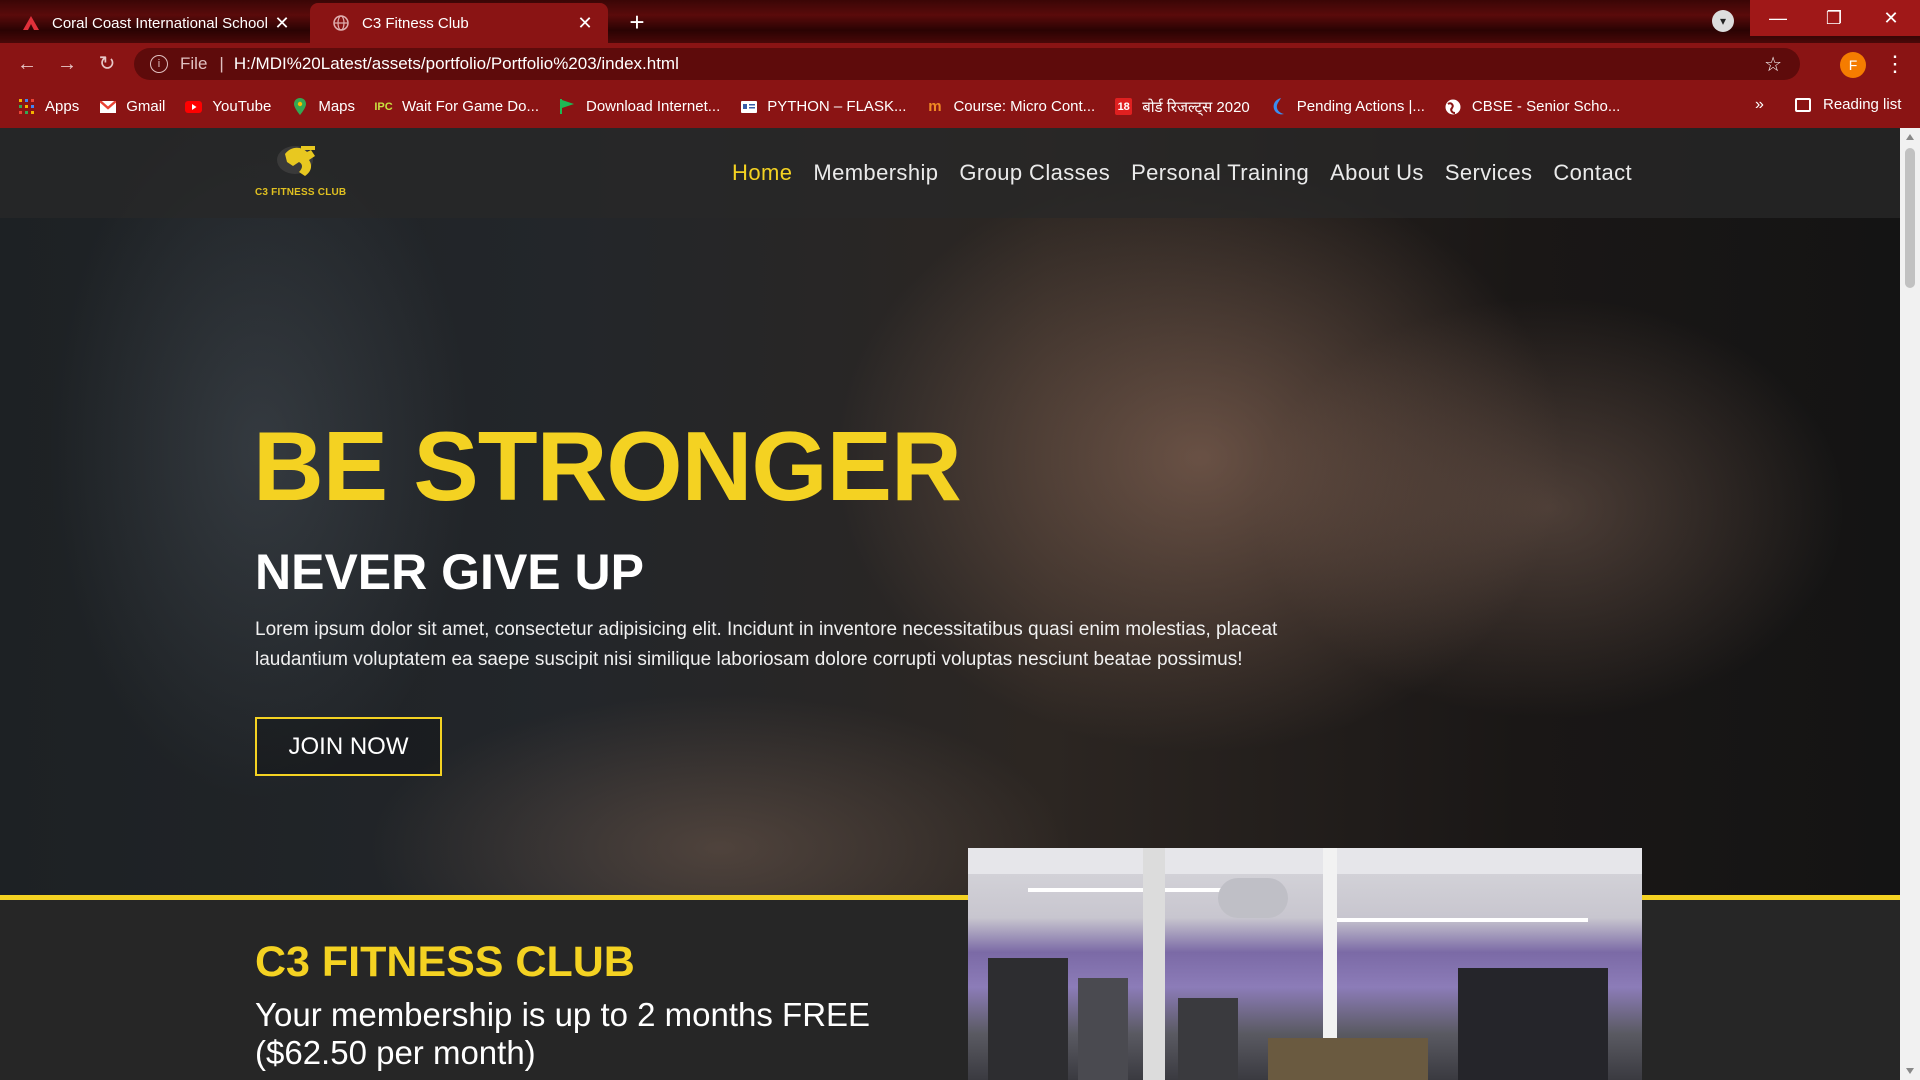 This screenshot has height=1080, width=1920. Describe the element at coordinates (935, 106) in the screenshot. I see `m-logo-icon: m` at that location.